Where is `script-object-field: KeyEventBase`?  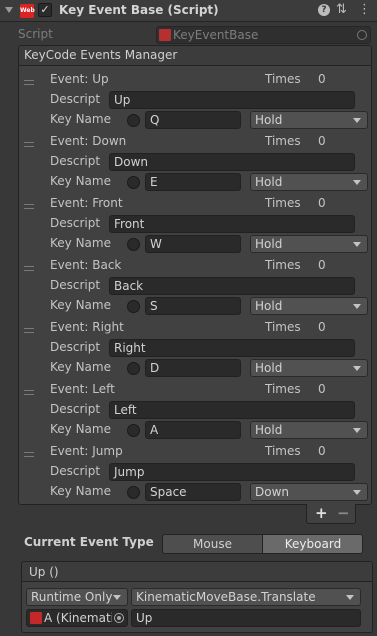
script-object-field: KeyEventBase is located at coordinates (263, 35).